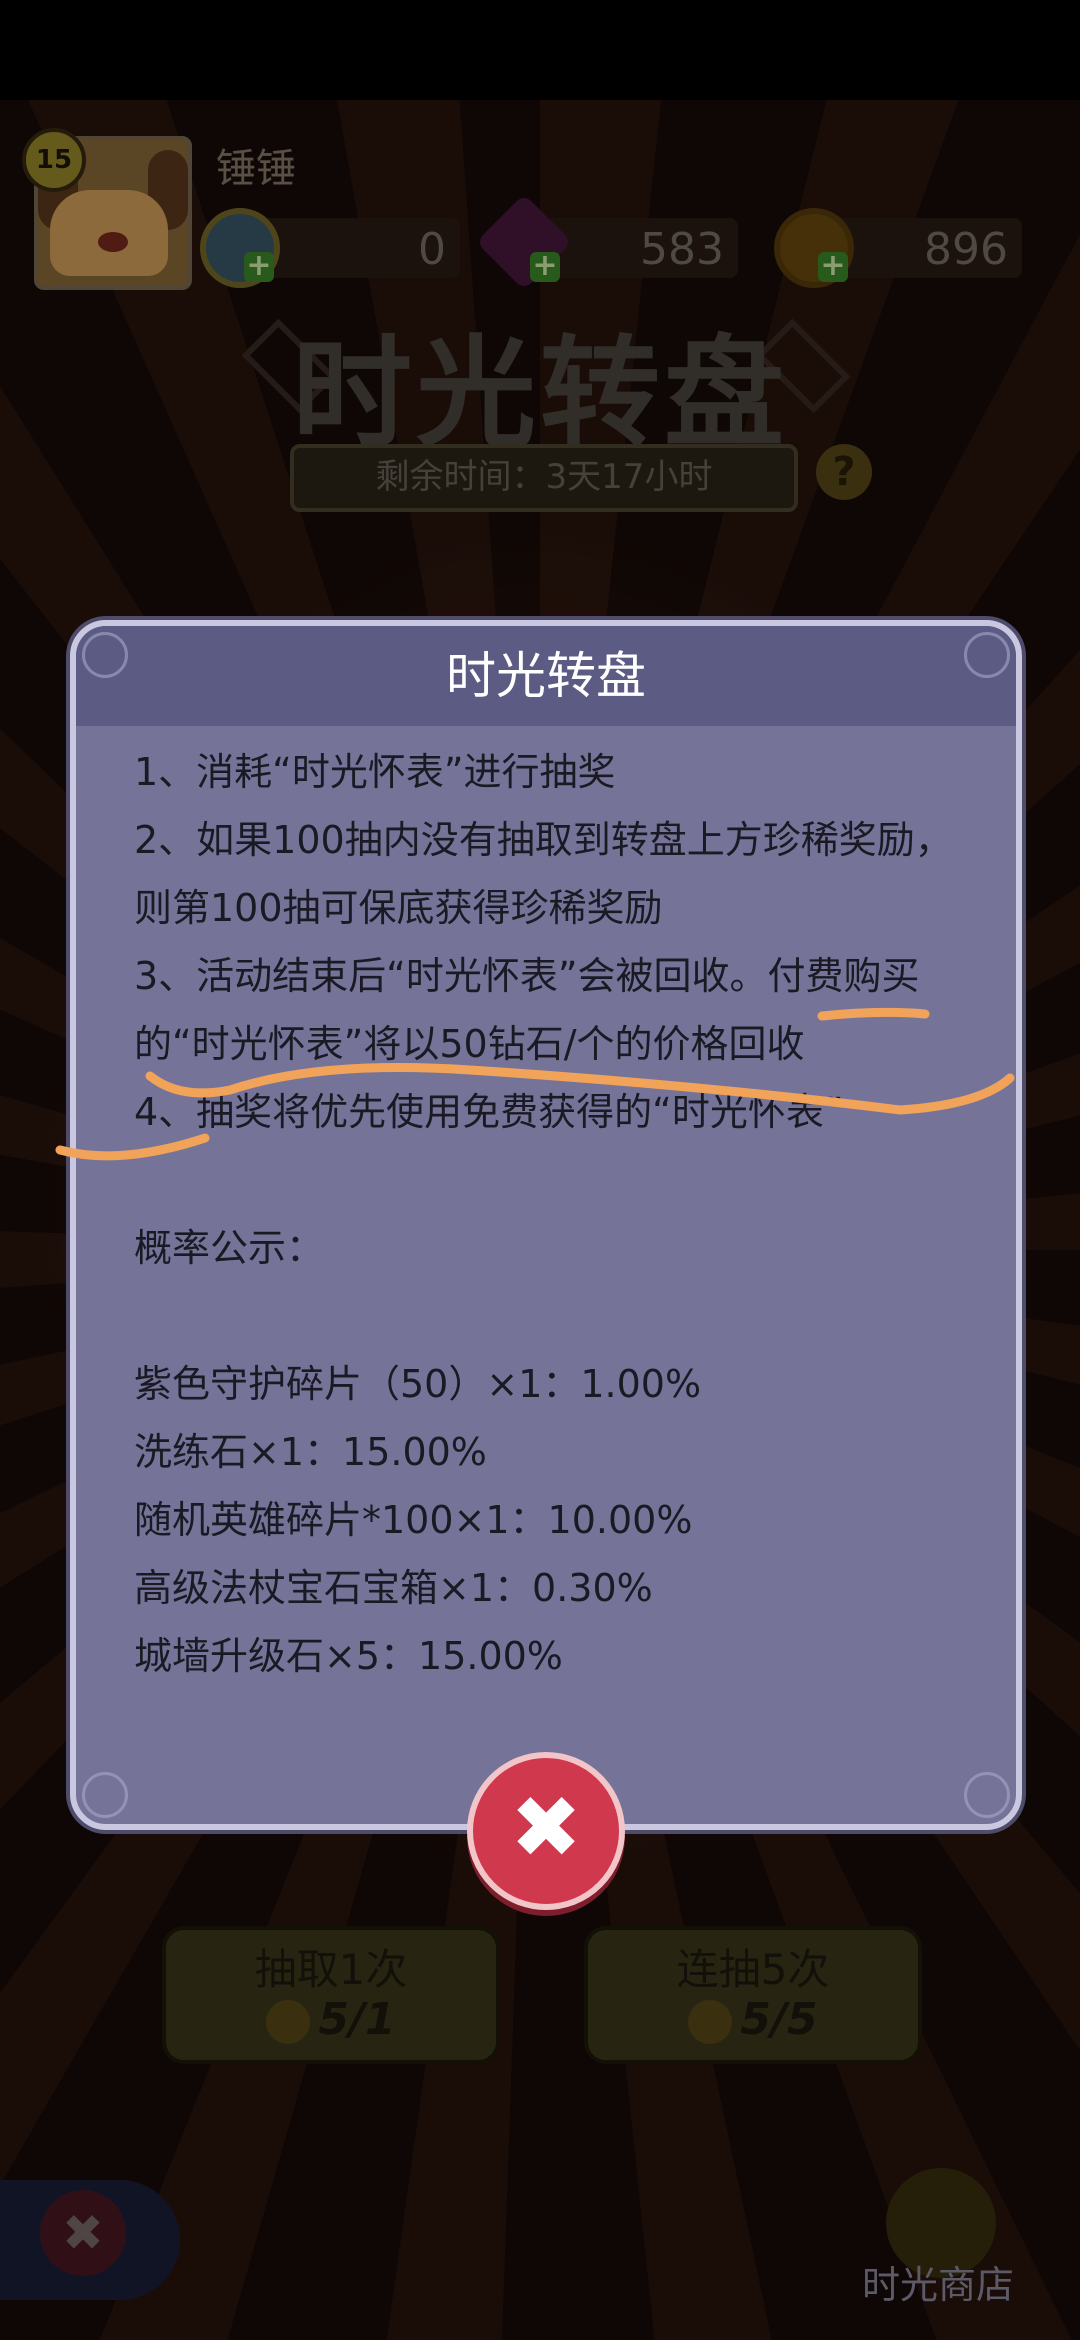 The height and width of the screenshot is (2340, 1080). I want to click on rule-item: 4、抽奖将优先使用免费获得的“时光怀表”, so click(489, 1112).